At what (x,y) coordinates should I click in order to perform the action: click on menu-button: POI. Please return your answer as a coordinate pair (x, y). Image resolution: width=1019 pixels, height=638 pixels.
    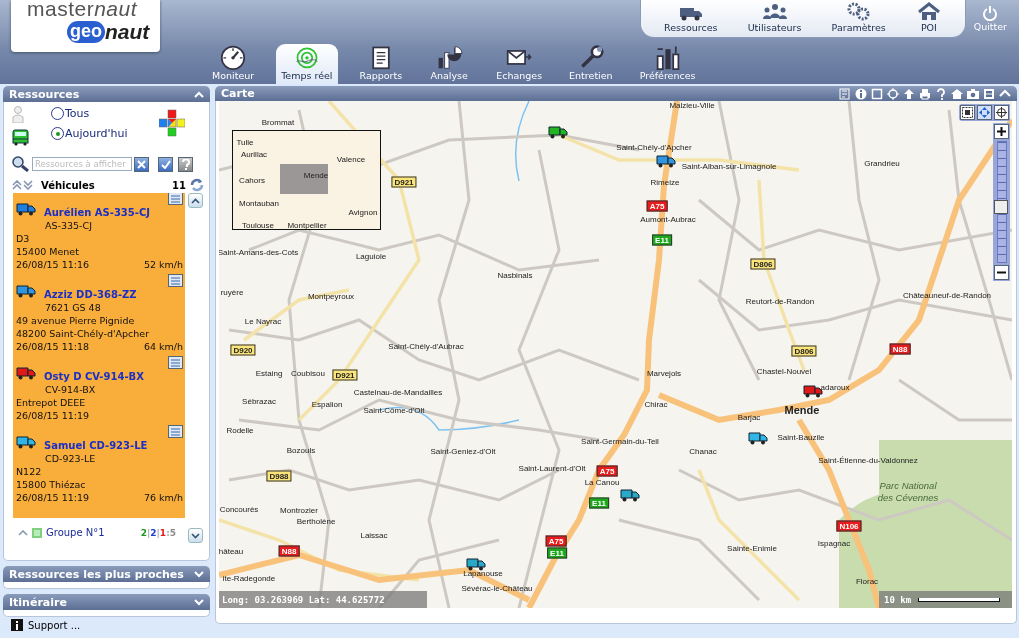
    Looking at the image, I should click on (928, 18).